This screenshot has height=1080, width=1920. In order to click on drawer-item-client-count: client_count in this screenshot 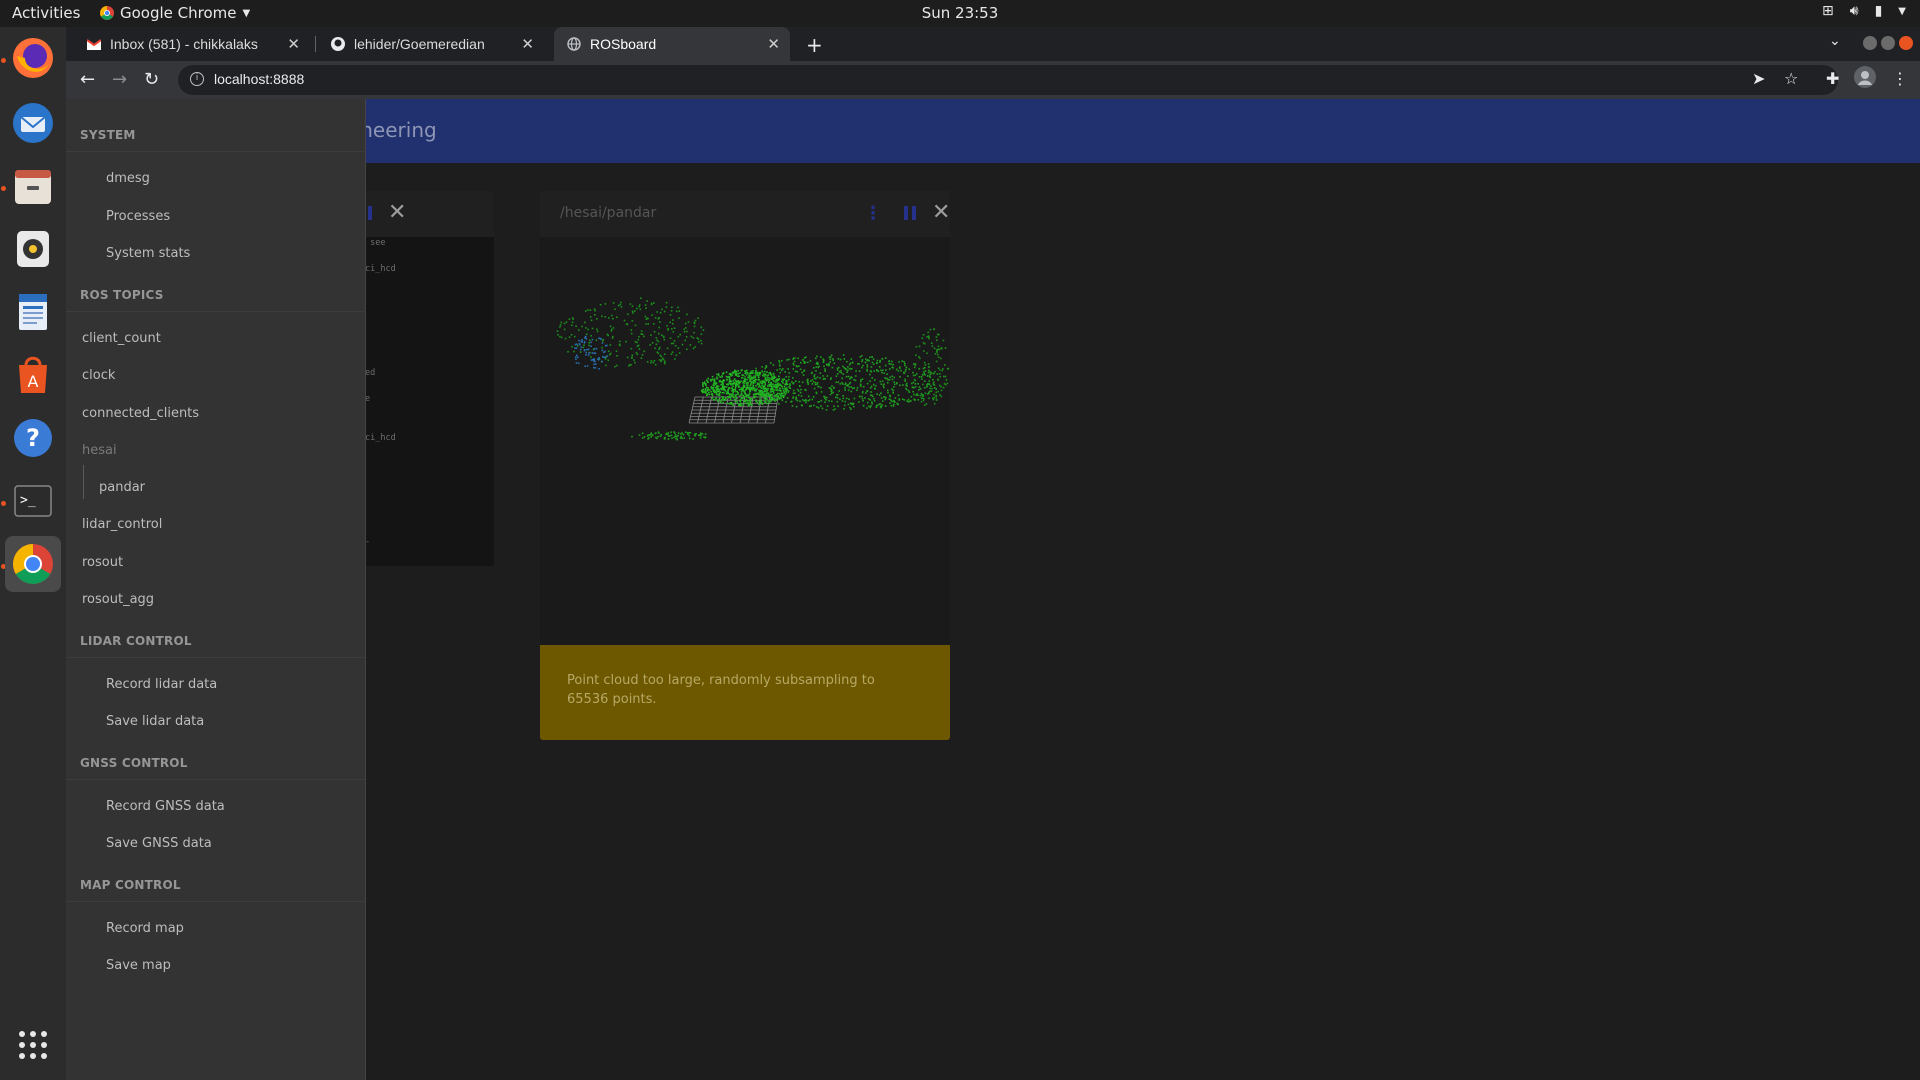, I will do `click(121, 338)`.